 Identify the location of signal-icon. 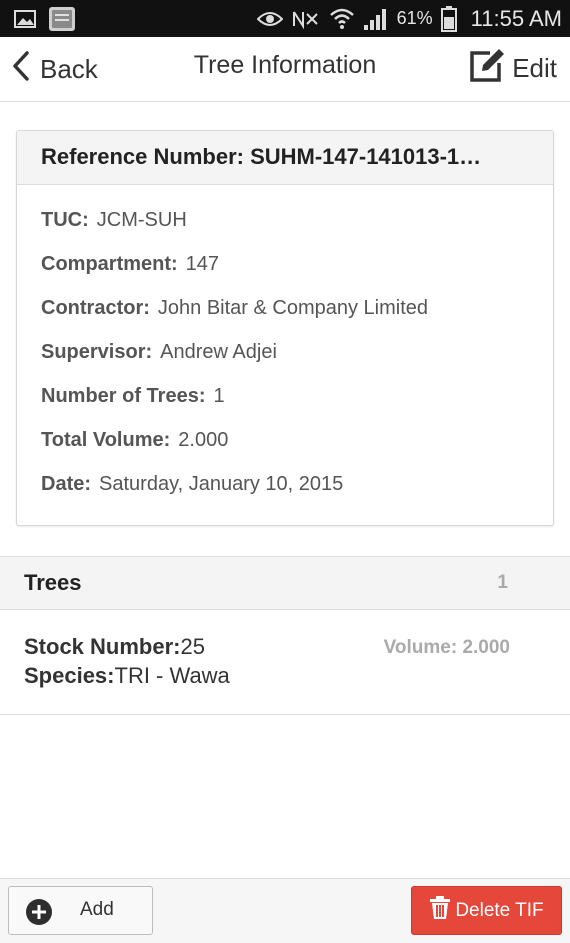
(376, 19).